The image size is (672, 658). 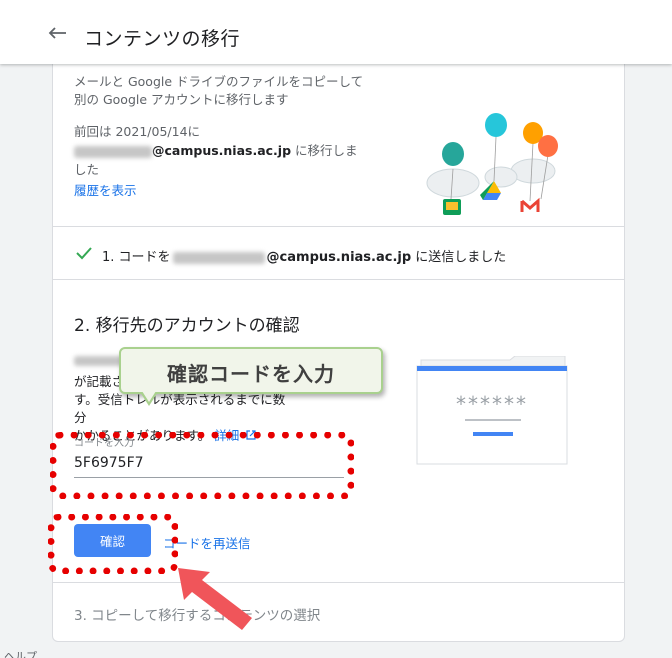 I want to click on code-sent-suffix: に送信しました, so click(x=459, y=257).